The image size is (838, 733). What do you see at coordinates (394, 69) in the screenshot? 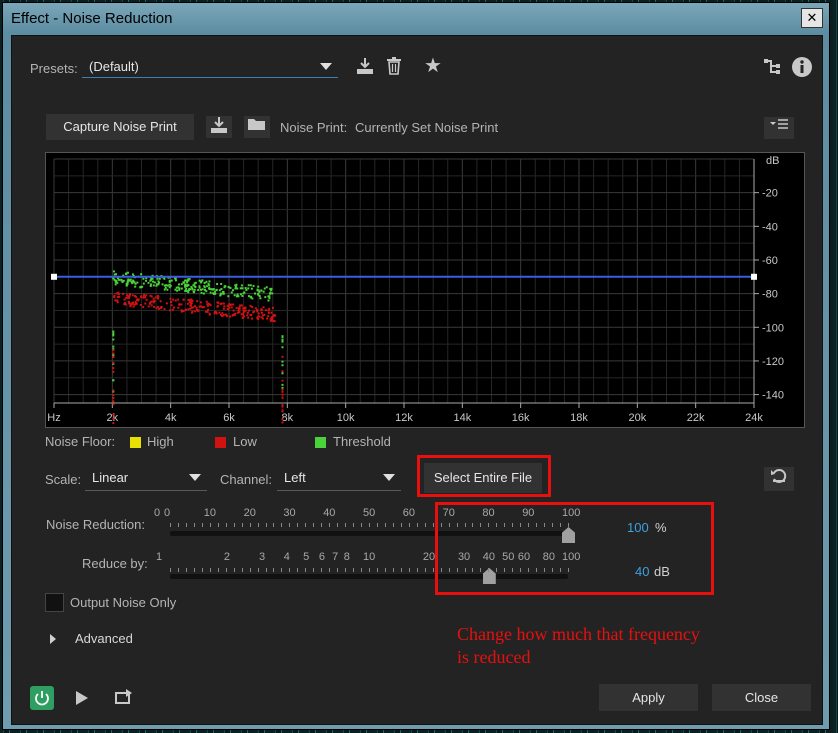
I see `delete-preset-icon` at bounding box center [394, 69].